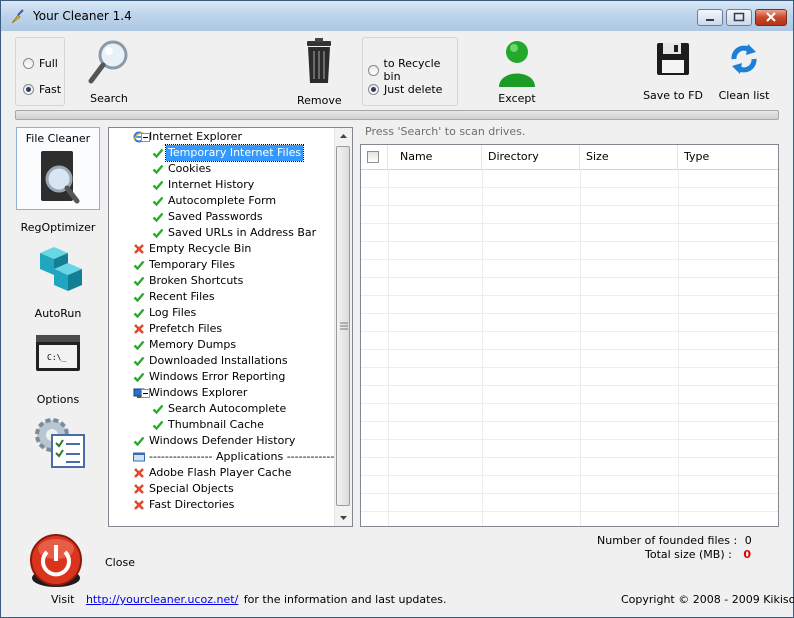 This screenshot has height=618, width=794. Describe the element at coordinates (373, 89) in the screenshot. I see `radio-dot-selected` at that location.